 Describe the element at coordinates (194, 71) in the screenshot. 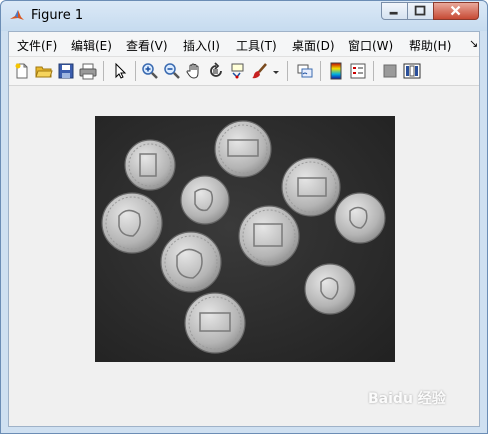

I see `pan-hand-icon` at that location.